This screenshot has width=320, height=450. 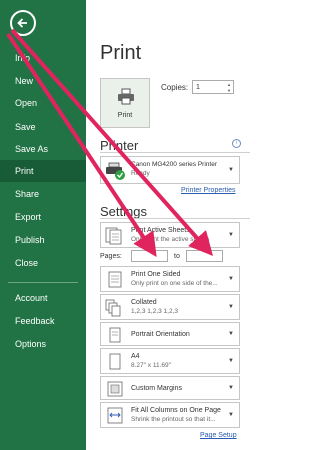 I want to click on orientation-dropdown: Portrait Orientation ▼, so click(x=170, y=334).